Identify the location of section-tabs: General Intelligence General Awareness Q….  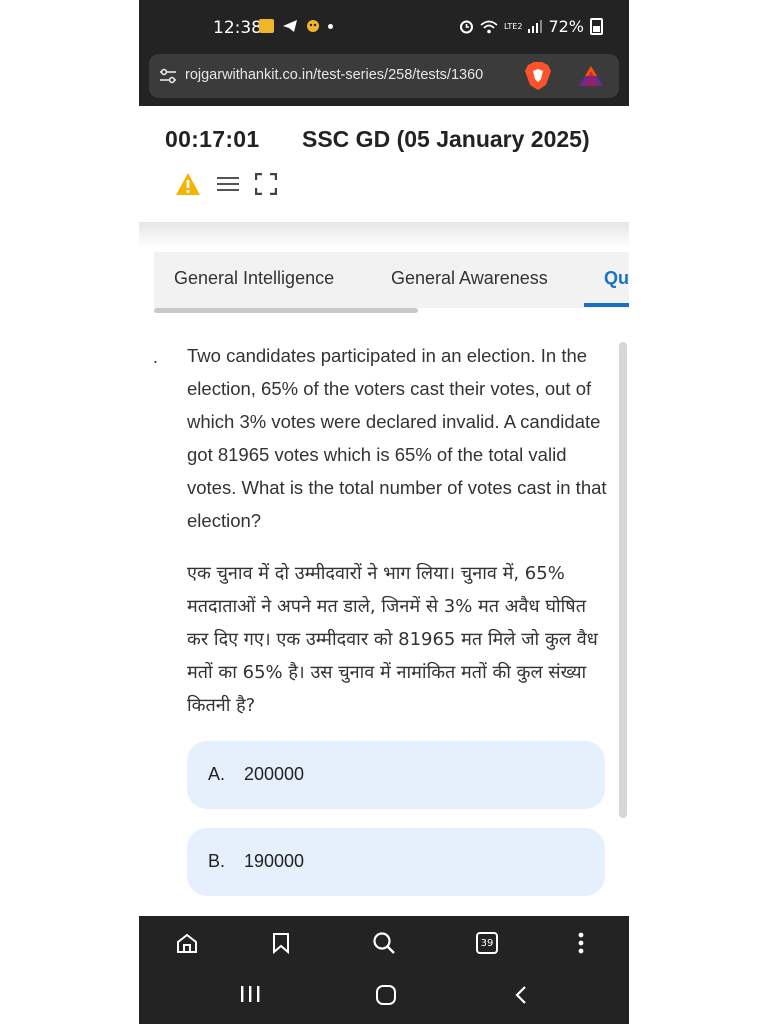
(391, 280).